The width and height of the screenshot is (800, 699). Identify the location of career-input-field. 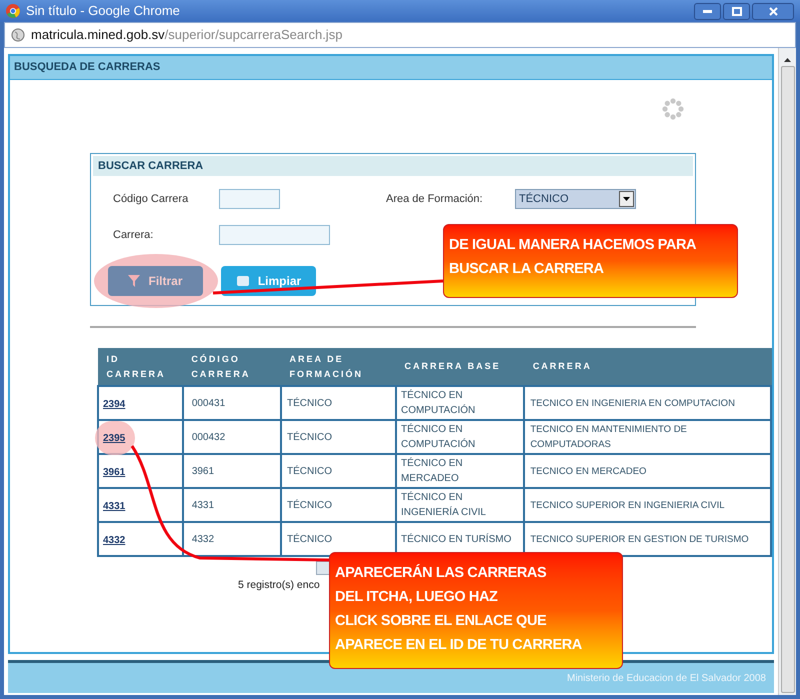
(274, 235).